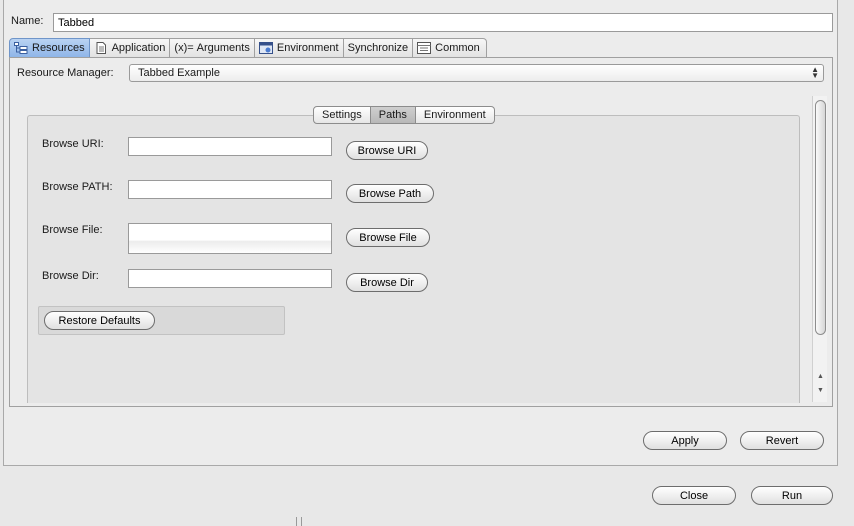 This screenshot has height=526, width=854. What do you see at coordinates (820, 377) in the screenshot?
I see `scroll-up-icon: ▲` at bounding box center [820, 377].